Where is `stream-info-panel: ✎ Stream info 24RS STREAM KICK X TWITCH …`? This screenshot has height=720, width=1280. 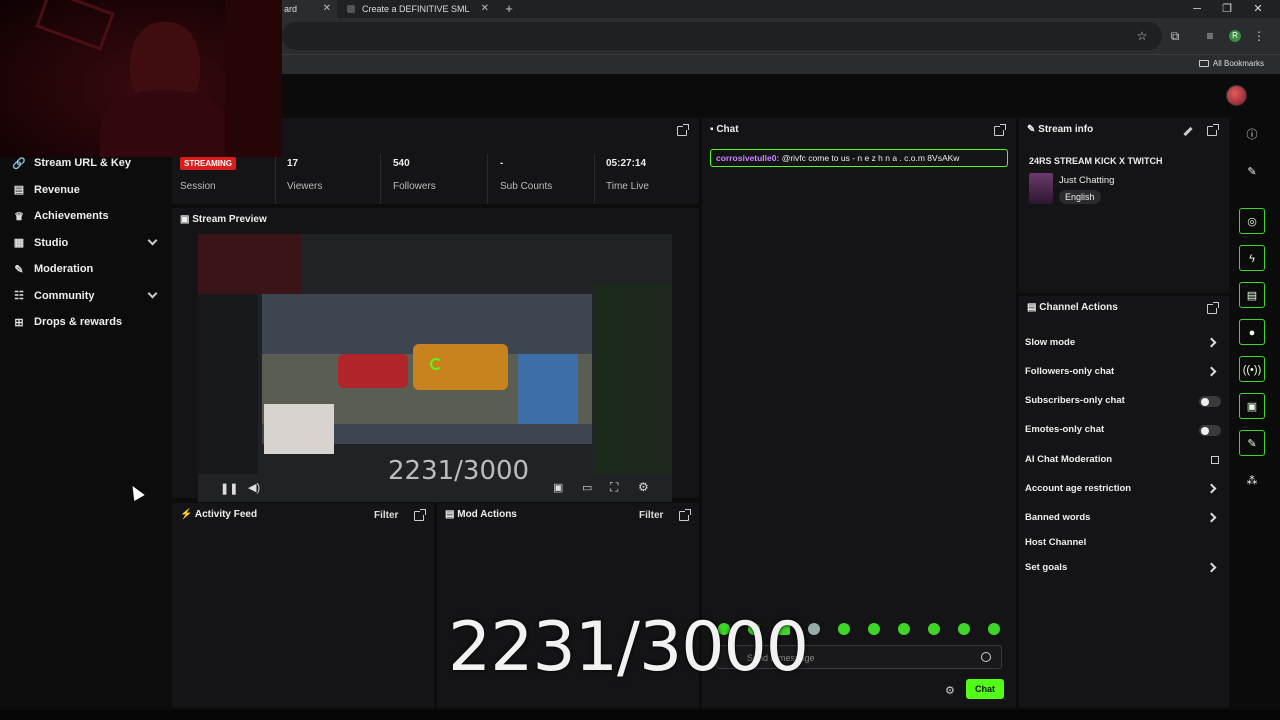 stream-info-panel: ✎ Stream info 24RS STREAM KICK X TWITCH … is located at coordinates (1124, 205).